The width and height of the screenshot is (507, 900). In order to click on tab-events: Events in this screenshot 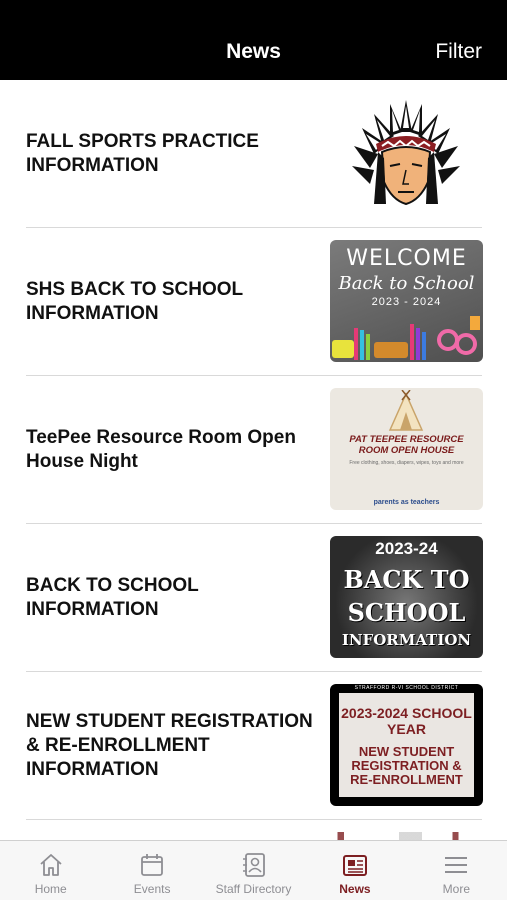, I will do `click(151, 870)`.